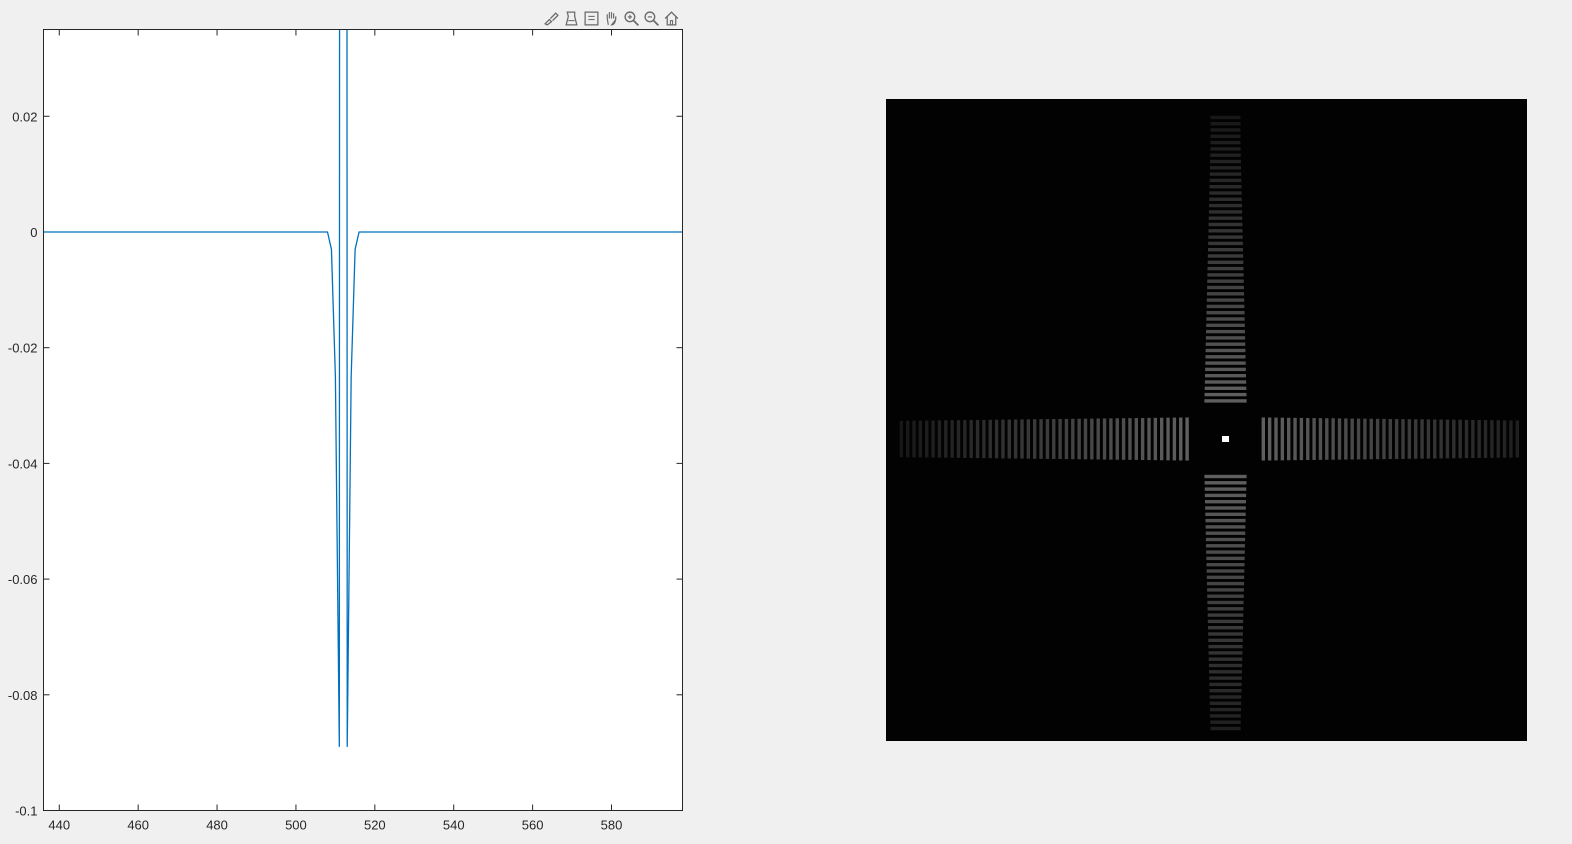 This screenshot has width=1572, height=844. What do you see at coordinates (533, 825) in the screenshot?
I see `x-tick-label: 560` at bounding box center [533, 825].